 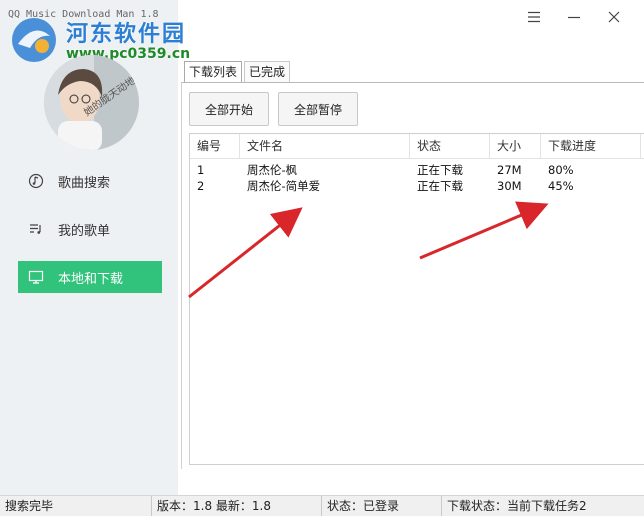 I want to click on playlist-icon, so click(x=36, y=229).